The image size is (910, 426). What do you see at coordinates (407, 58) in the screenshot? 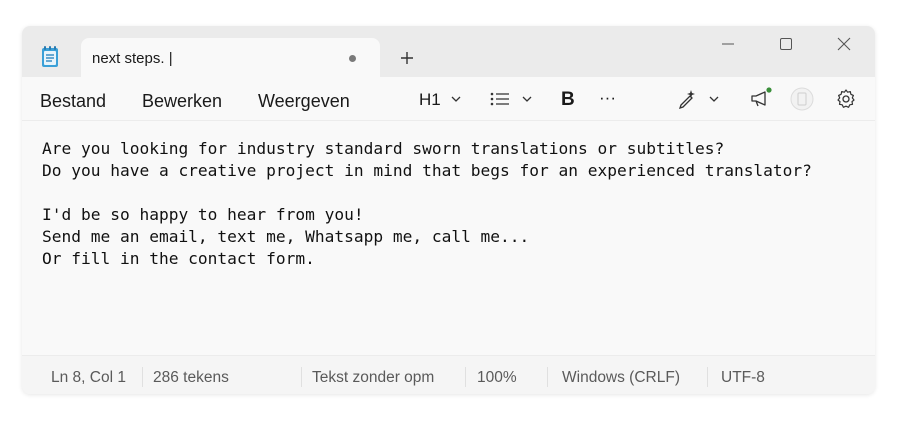
I see `plus-icon` at bounding box center [407, 58].